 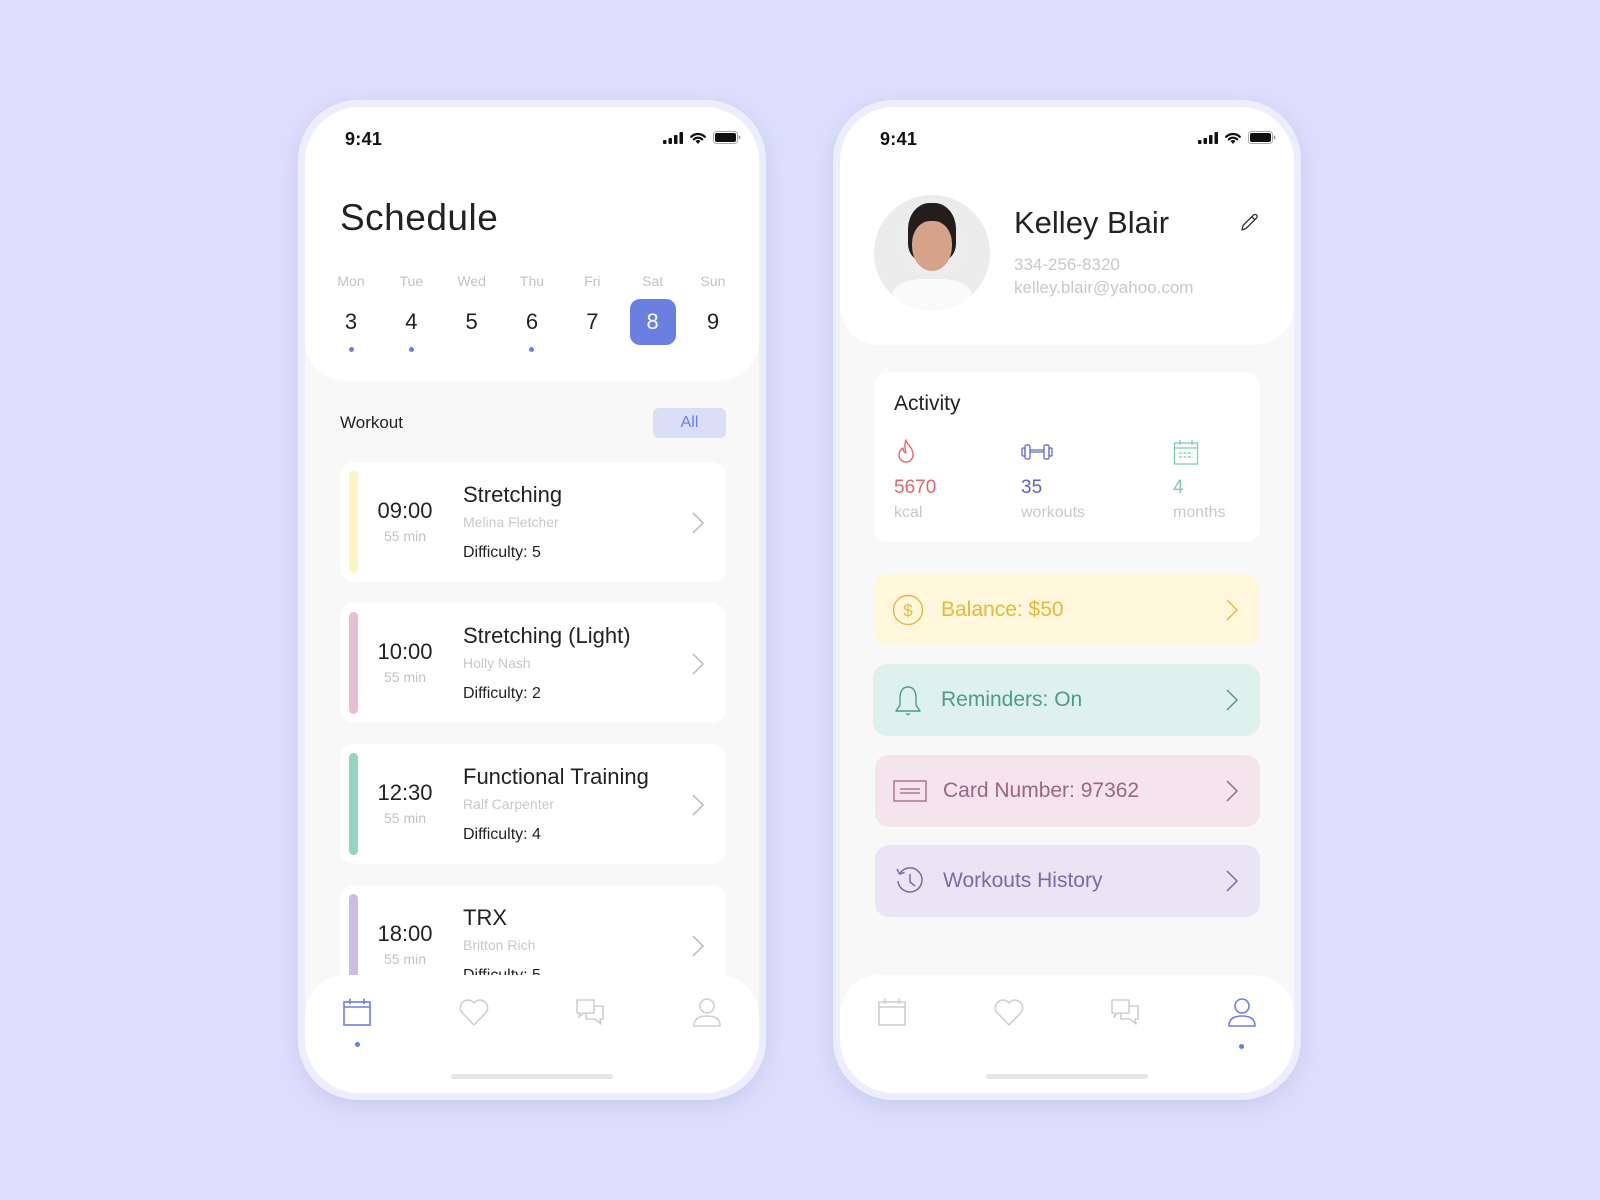 What do you see at coordinates (351, 321) in the screenshot?
I see `day-number: 3` at bounding box center [351, 321].